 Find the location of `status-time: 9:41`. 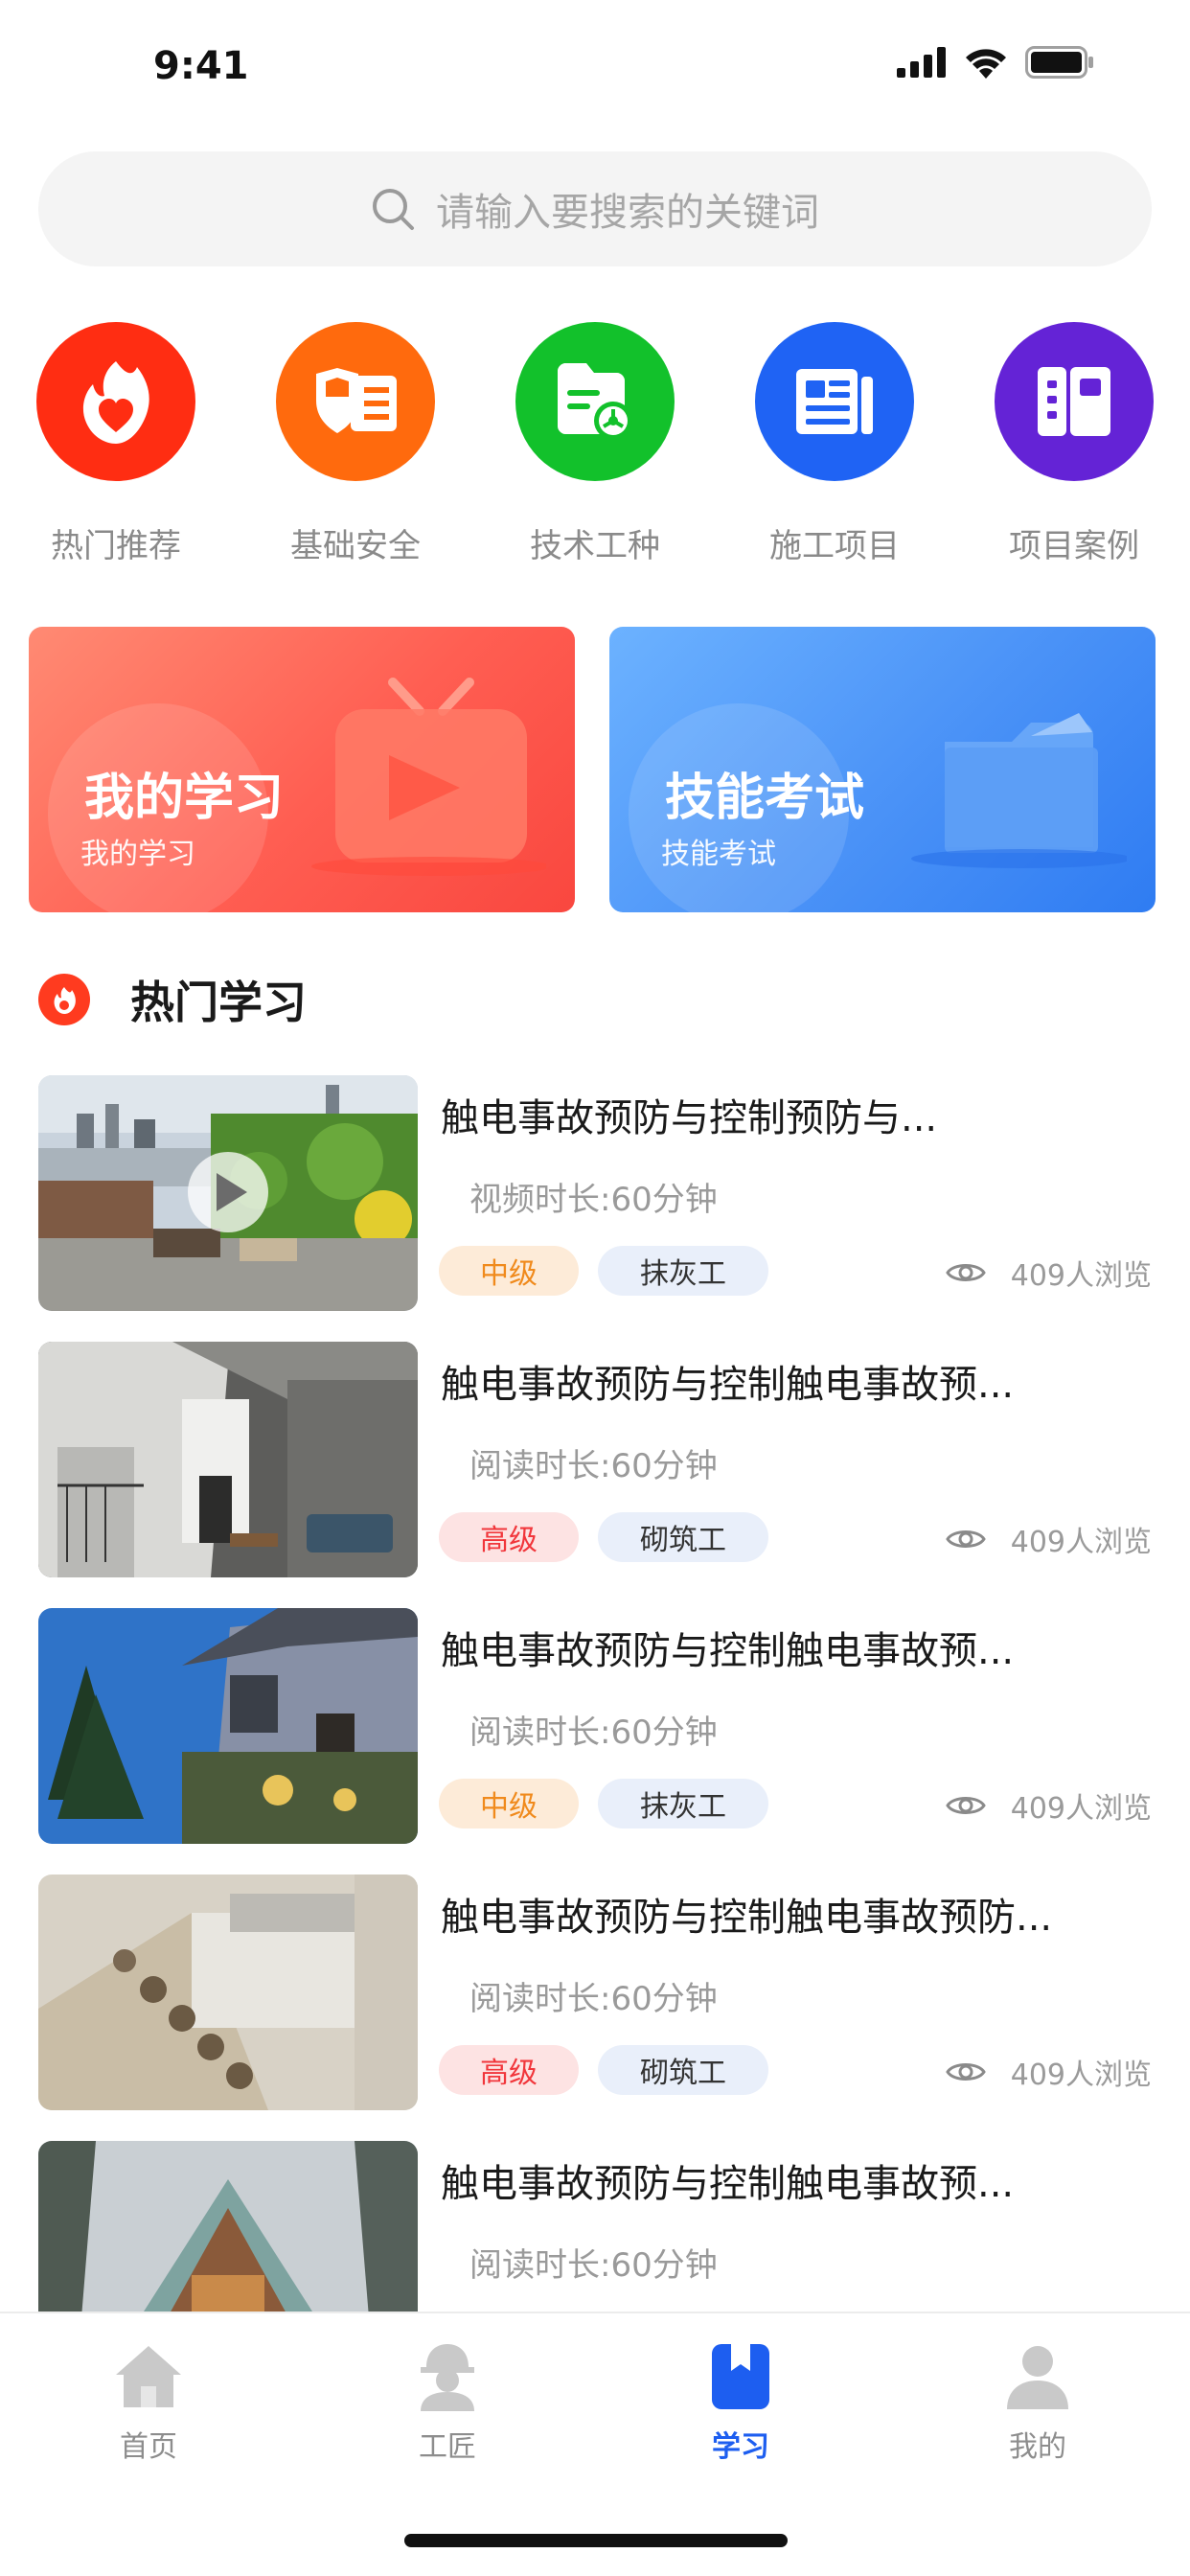

status-time: 9:41 is located at coordinates (201, 66).